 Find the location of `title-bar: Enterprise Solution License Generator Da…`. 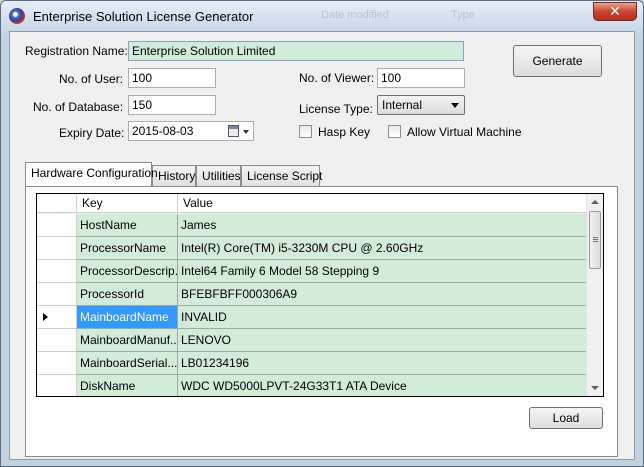

title-bar: Enterprise Solution License Generator Da… is located at coordinates (322, 16).